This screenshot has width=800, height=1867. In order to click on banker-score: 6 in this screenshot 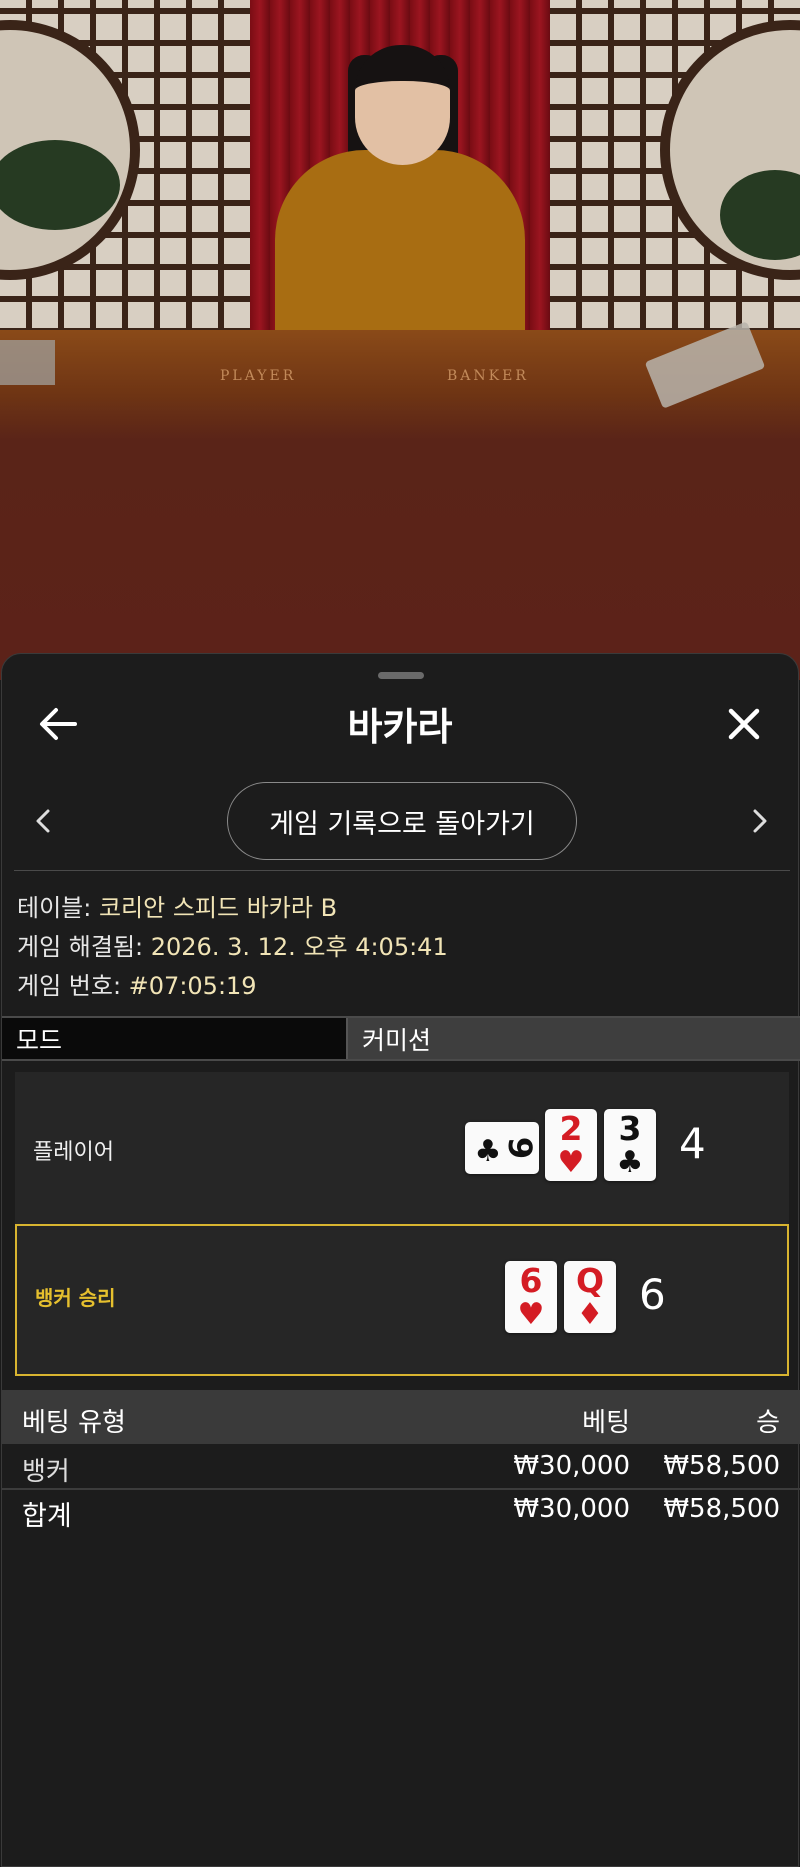, I will do `click(652, 1294)`.